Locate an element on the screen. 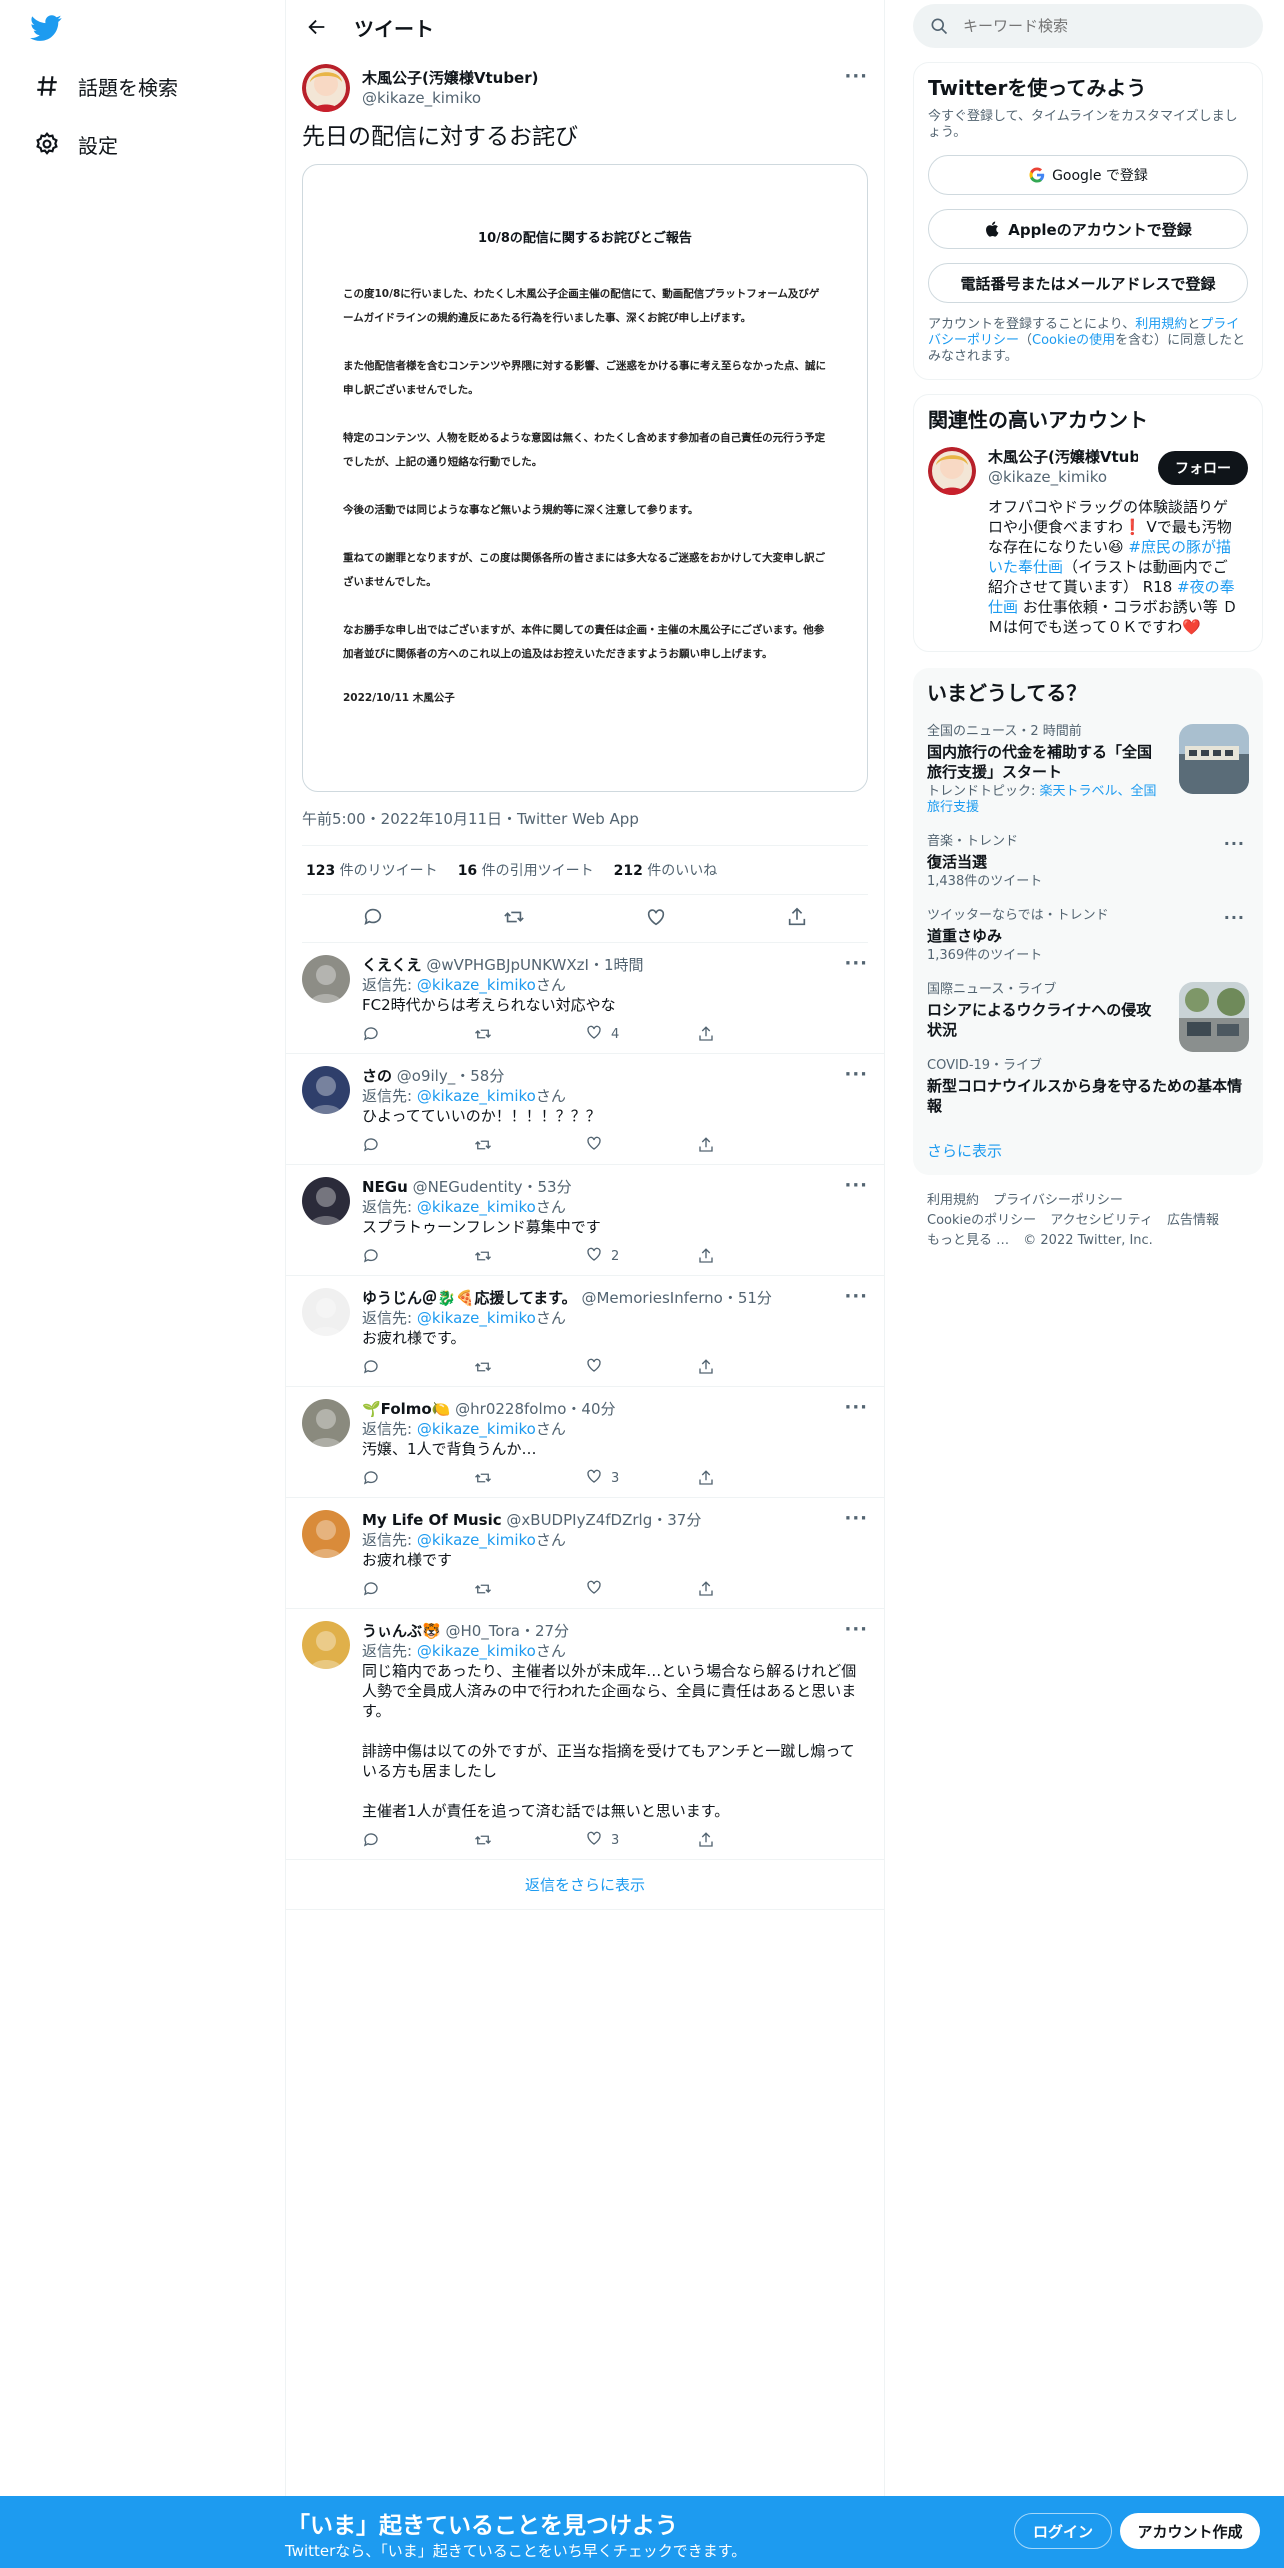  reply-time: ・51分 is located at coordinates (747, 1298).